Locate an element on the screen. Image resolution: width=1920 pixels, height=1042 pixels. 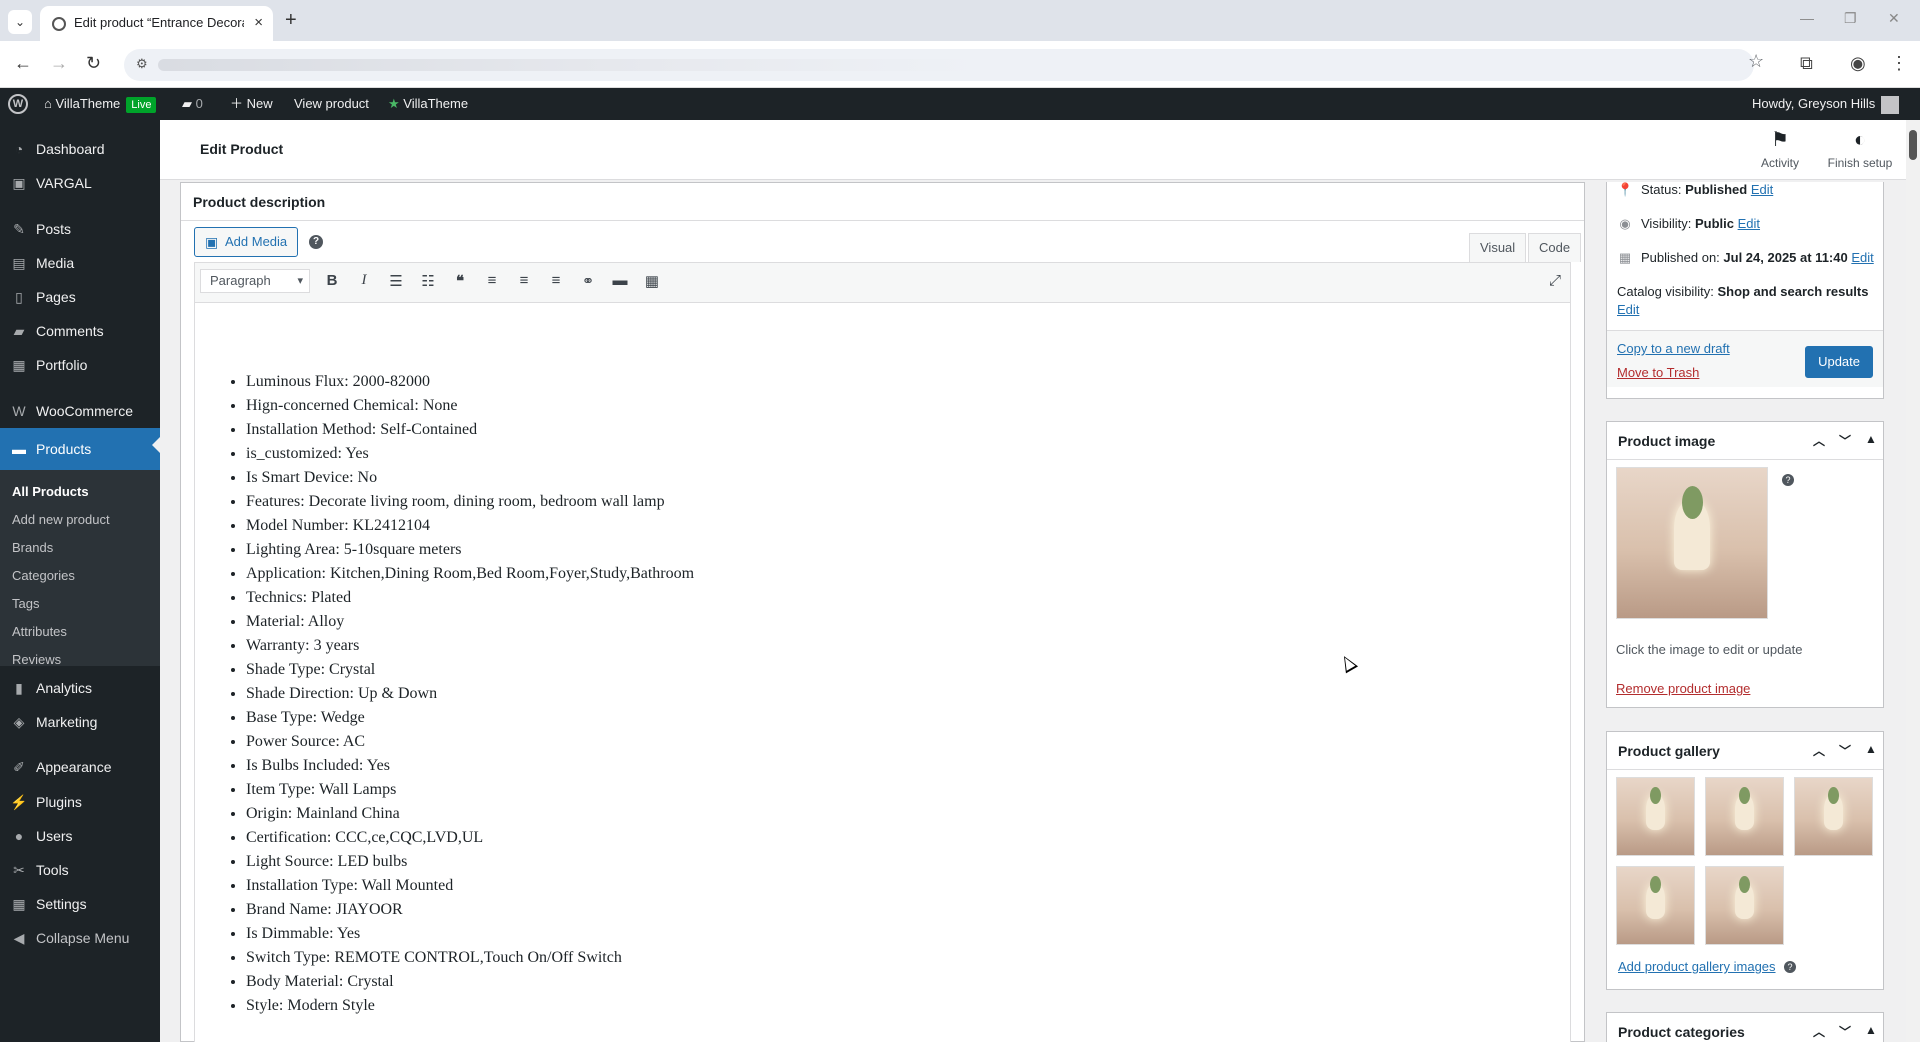
status-label: Status: is located at coordinates (1661, 189).